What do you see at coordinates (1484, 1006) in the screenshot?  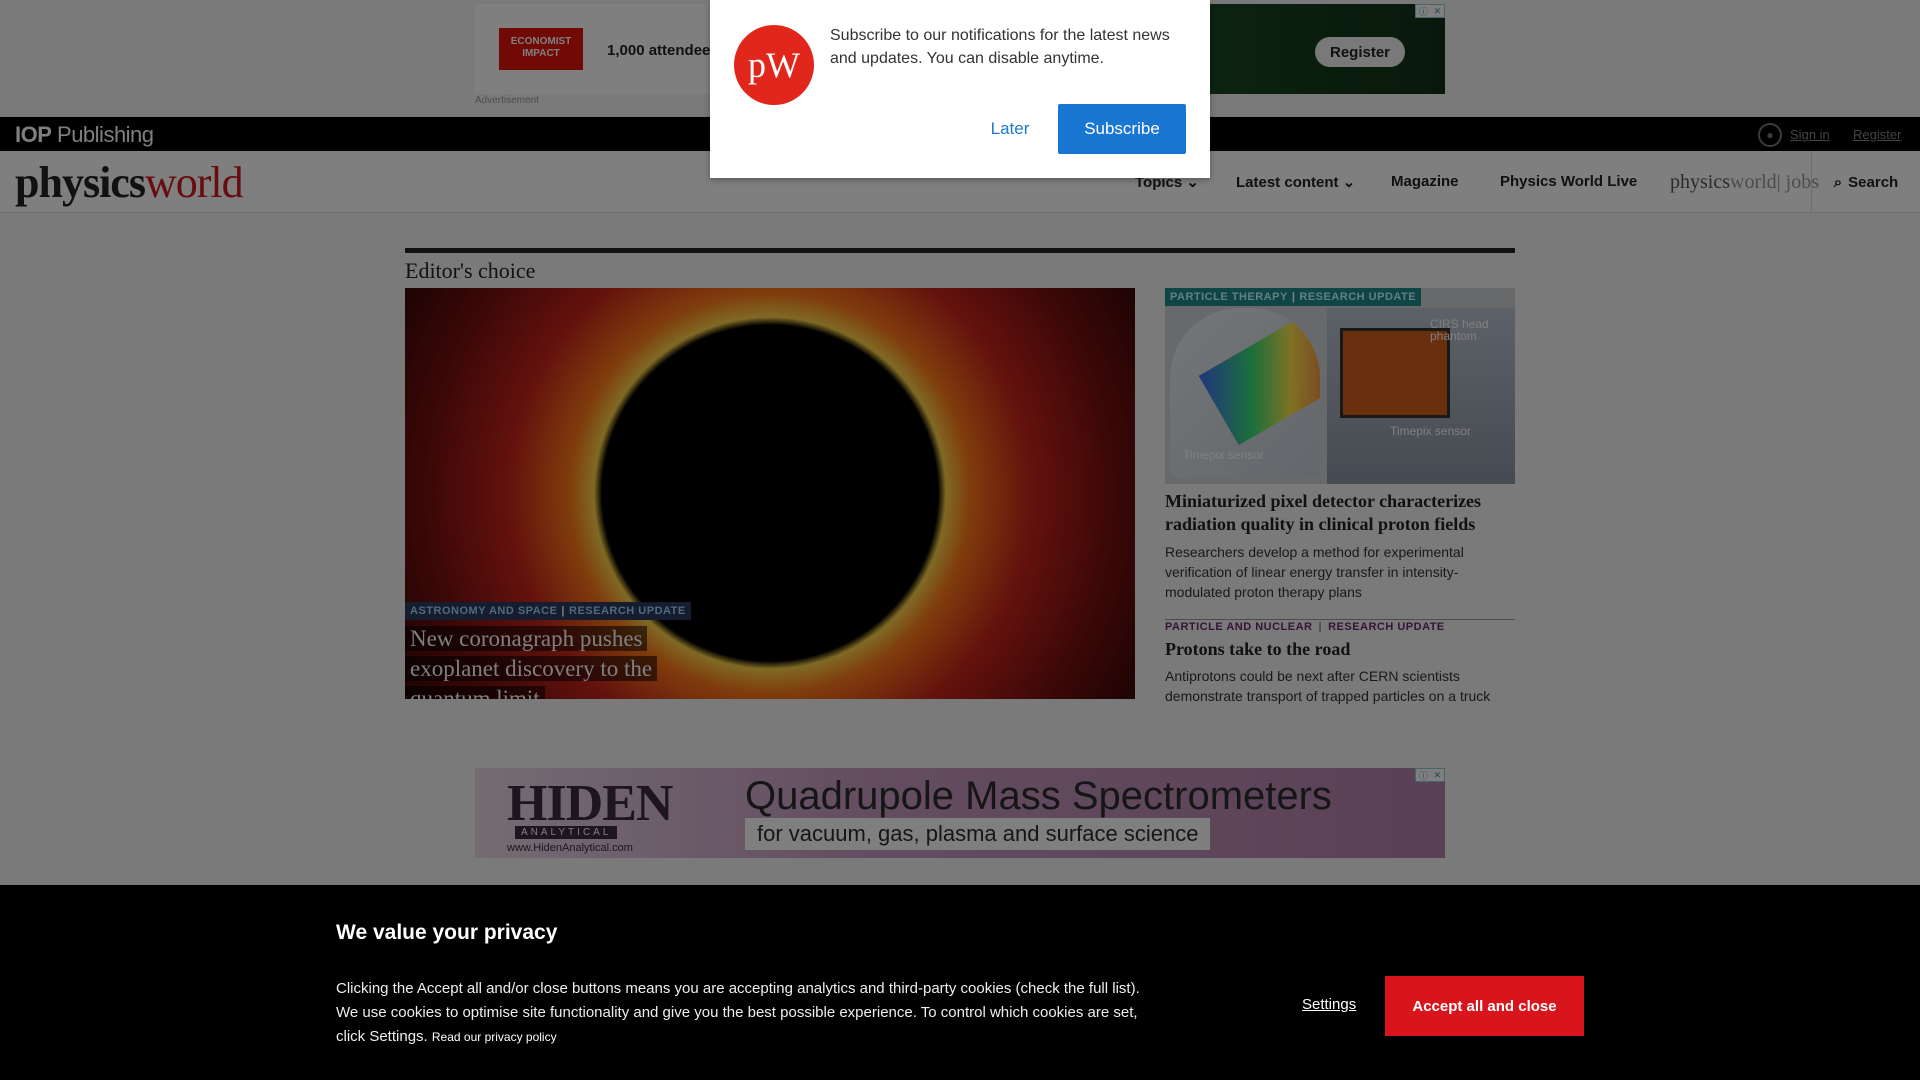 I see `accept-all-button: Accept all and close` at bounding box center [1484, 1006].